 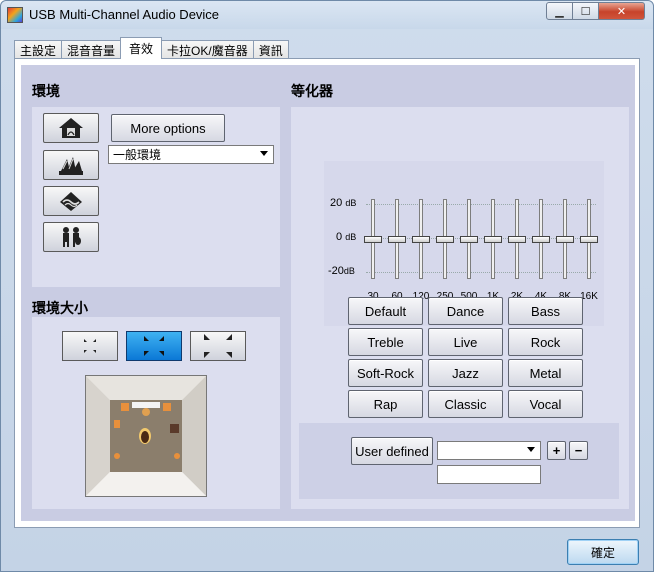 I want to click on title-bar: USB Multi-Channel Audio Device ▁ ☐ ✕, so click(x=327, y=15).